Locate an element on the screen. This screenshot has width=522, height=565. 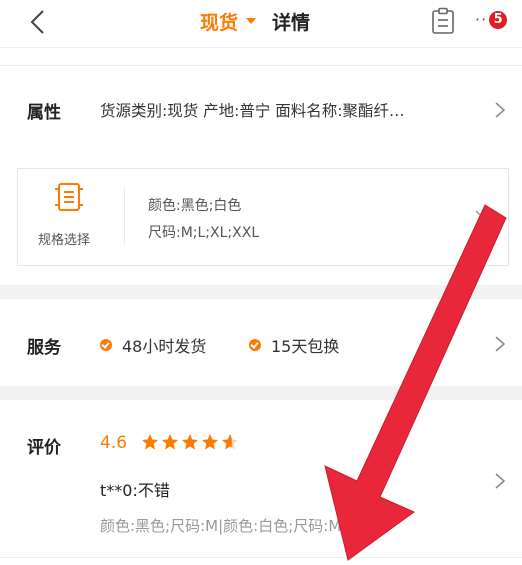
spec-size-line: 尺码:M;L;XL;XXL is located at coordinates (204, 233).